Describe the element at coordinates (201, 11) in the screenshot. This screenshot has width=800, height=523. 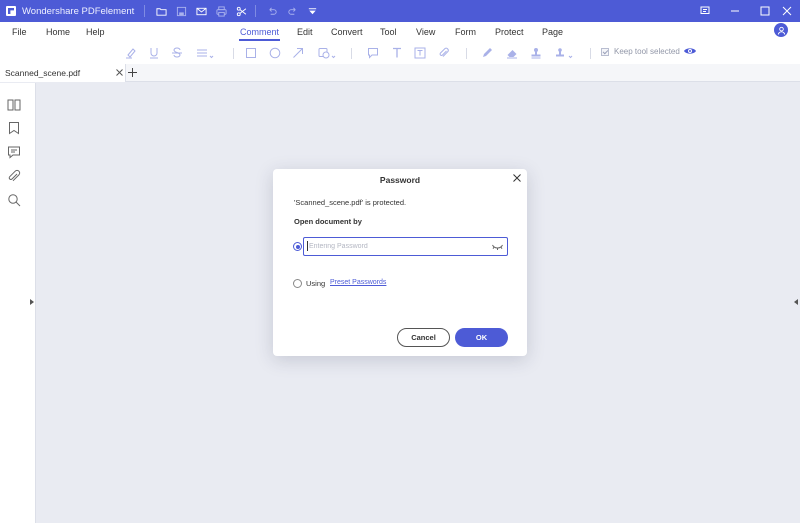
I see `mail-icon` at that location.